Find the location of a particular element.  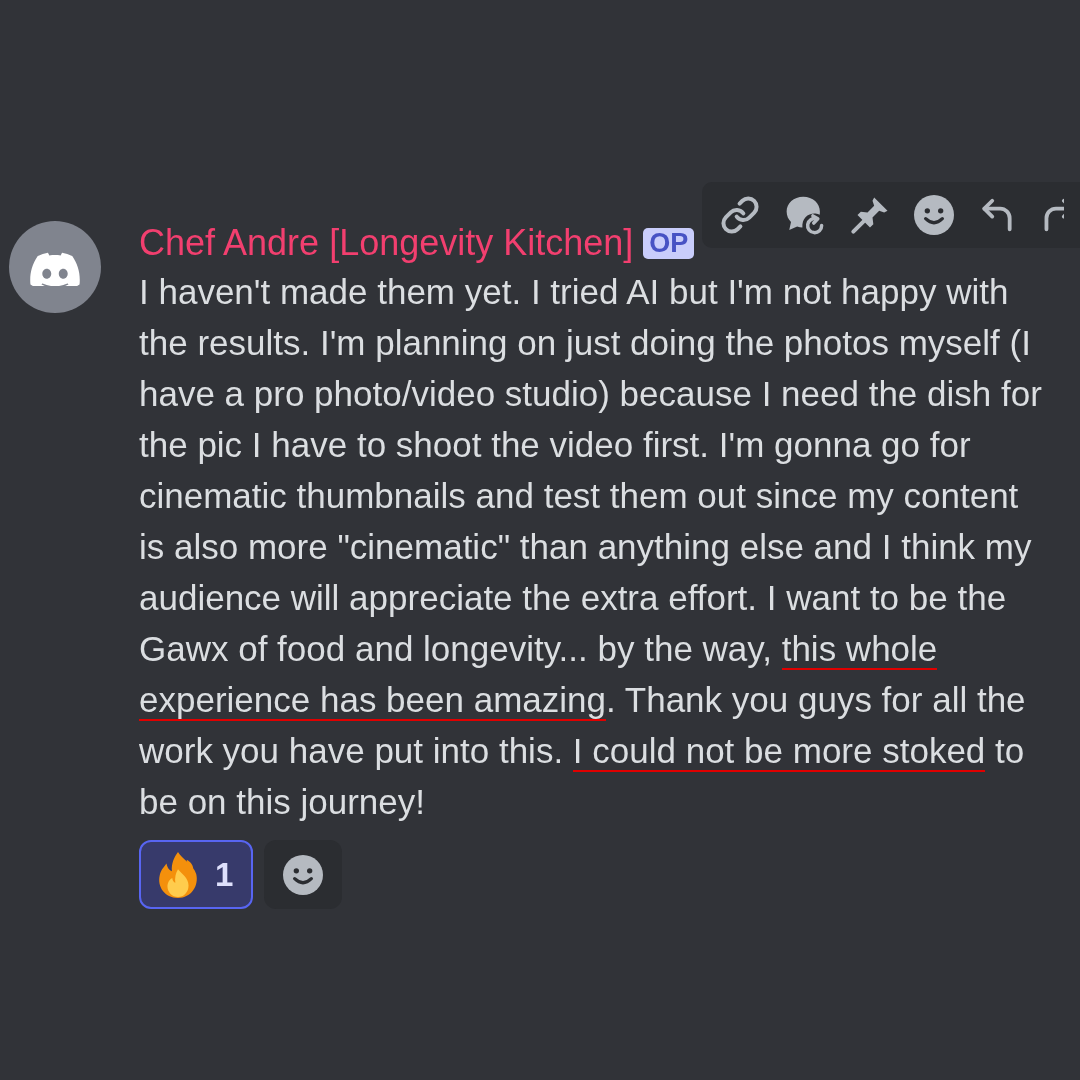

add-reaction-button is located at coordinates (303, 874).